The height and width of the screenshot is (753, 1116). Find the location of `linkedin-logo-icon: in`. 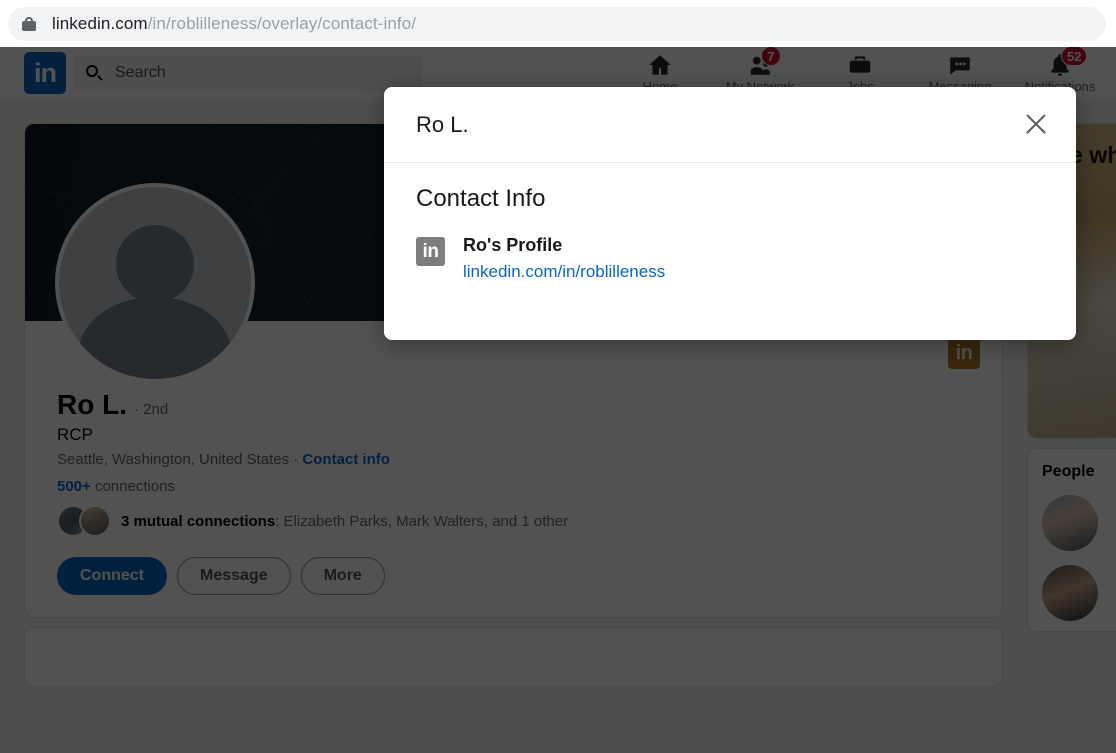

linkedin-logo-icon: in is located at coordinates (45, 73).